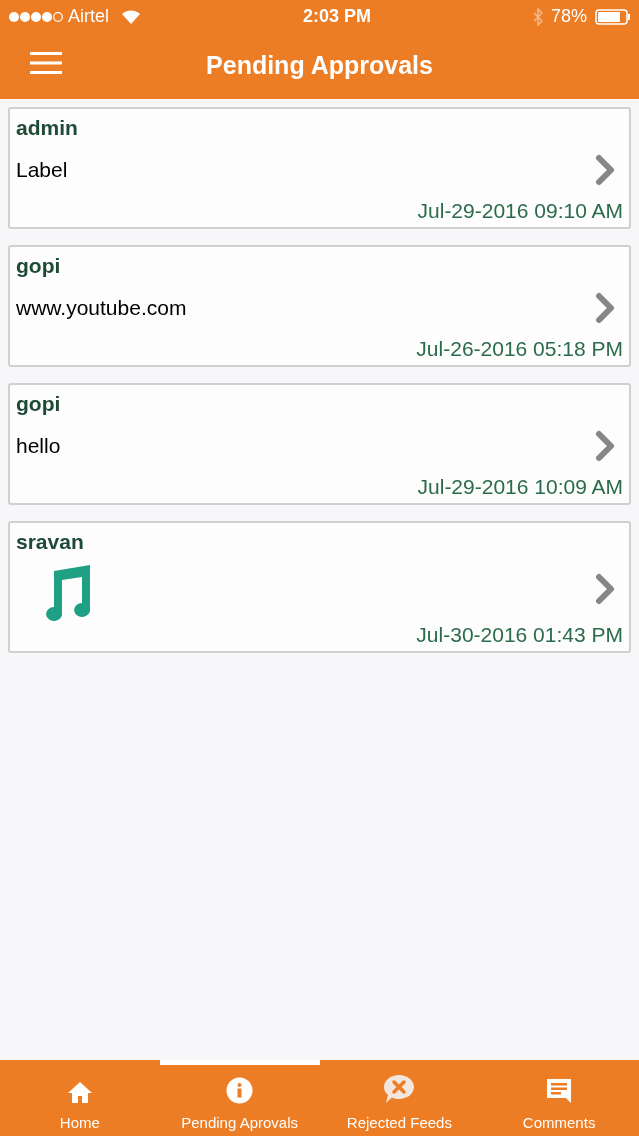  I want to click on home-icon, so click(79, 1091).